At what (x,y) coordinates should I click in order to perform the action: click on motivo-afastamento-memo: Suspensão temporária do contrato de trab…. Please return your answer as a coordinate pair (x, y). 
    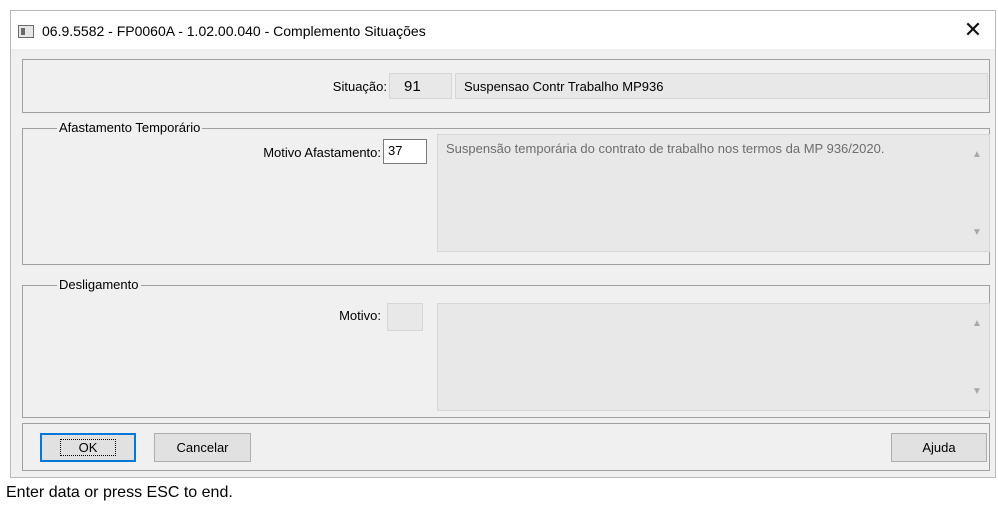
    Looking at the image, I should click on (713, 193).